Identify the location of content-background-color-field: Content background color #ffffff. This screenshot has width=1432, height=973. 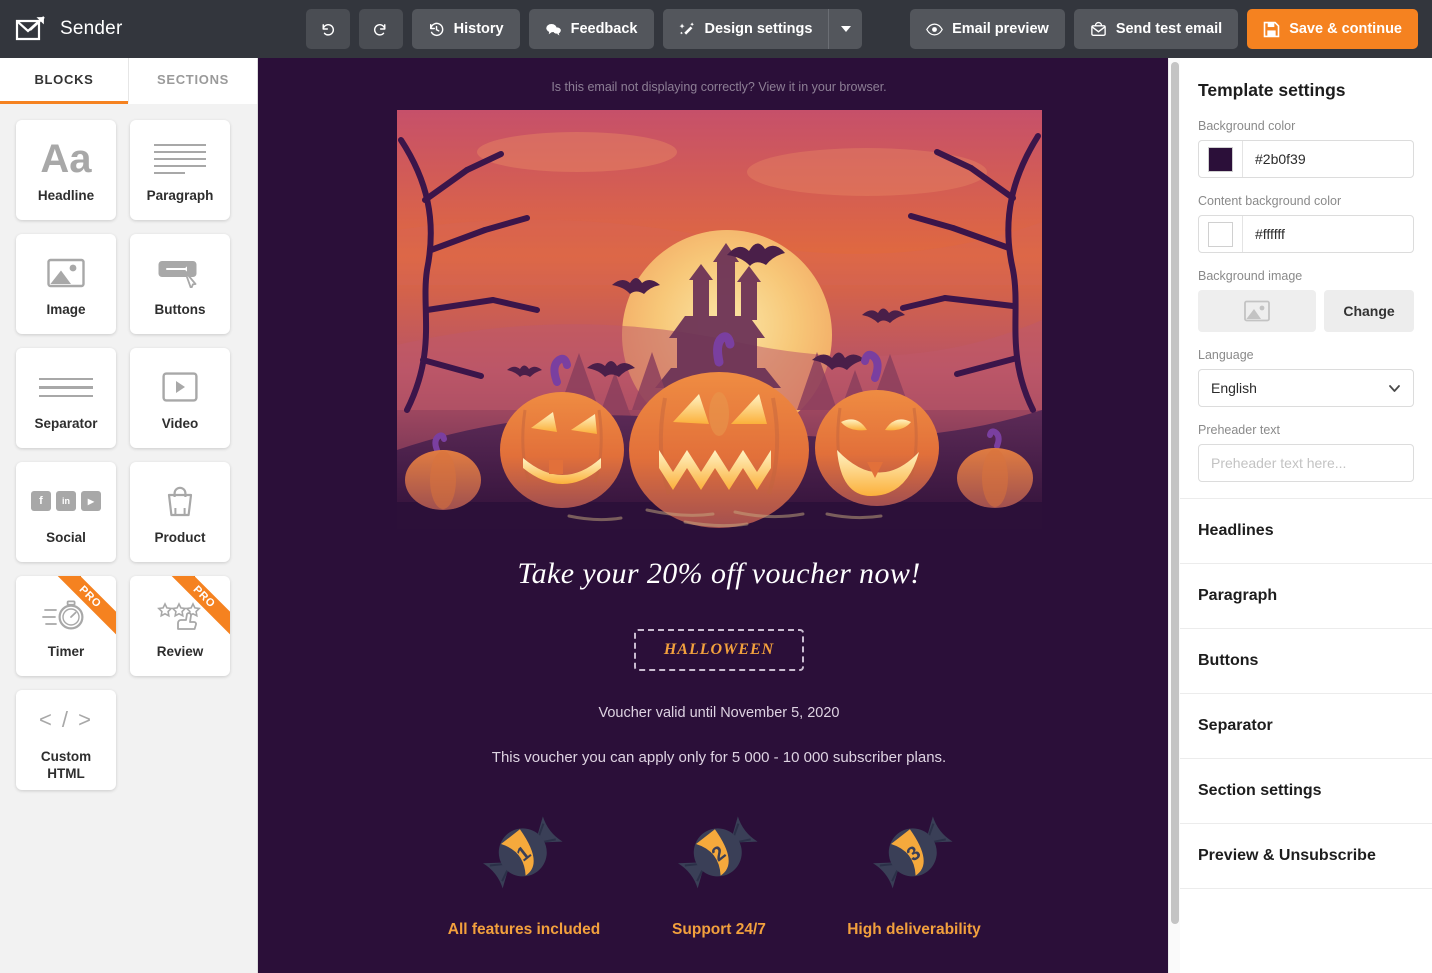
(1306, 223).